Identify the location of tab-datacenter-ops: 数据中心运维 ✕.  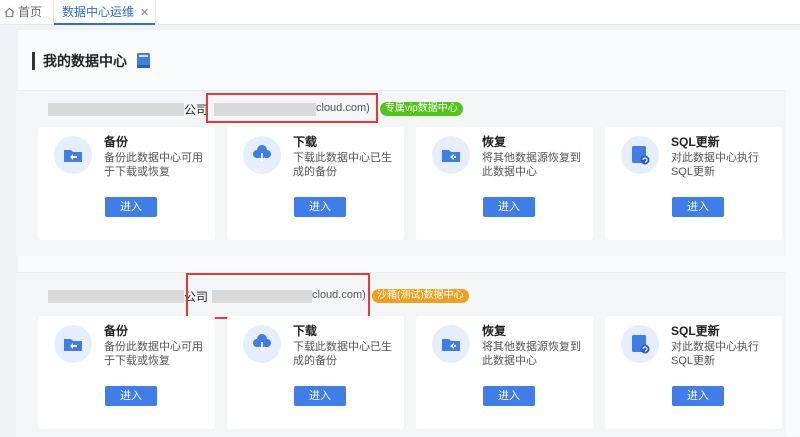
(105, 12).